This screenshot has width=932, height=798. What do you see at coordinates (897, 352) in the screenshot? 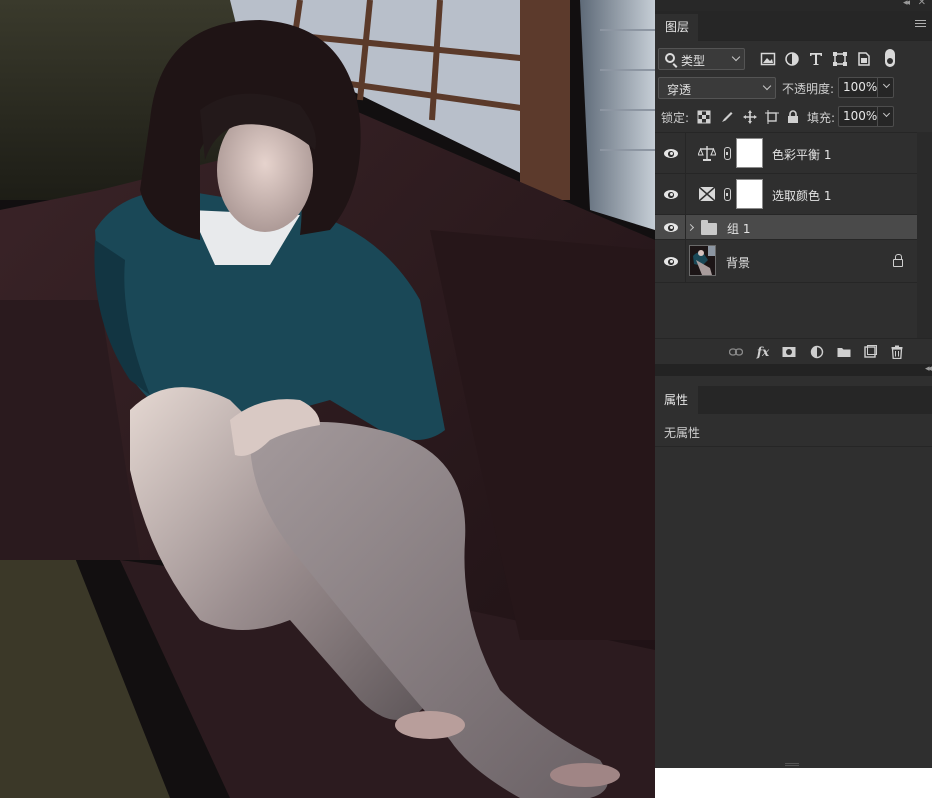
I see `trash-icon` at bounding box center [897, 352].